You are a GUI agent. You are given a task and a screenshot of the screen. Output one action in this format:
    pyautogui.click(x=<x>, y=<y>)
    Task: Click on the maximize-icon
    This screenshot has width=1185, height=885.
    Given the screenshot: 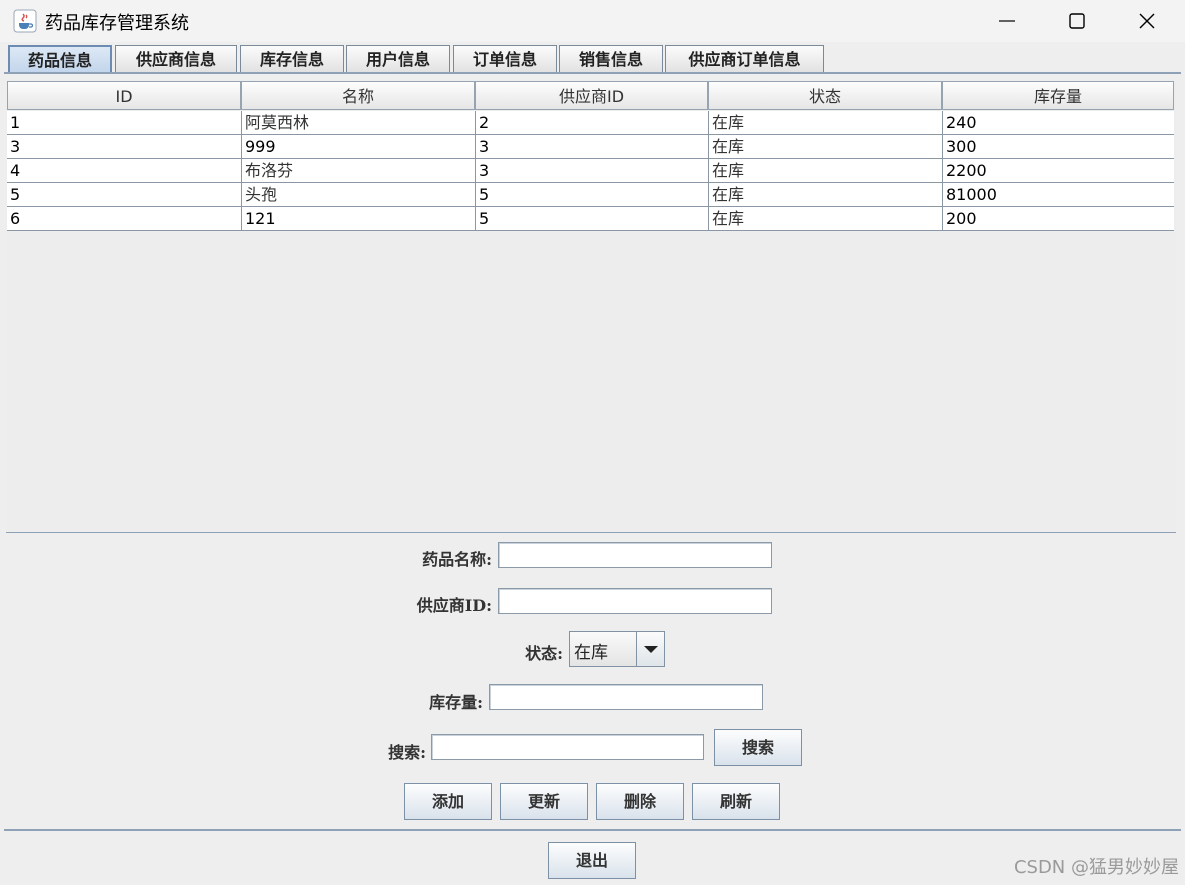 What is the action you would take?
    pyautogui.click(x=1077, y=21)
    